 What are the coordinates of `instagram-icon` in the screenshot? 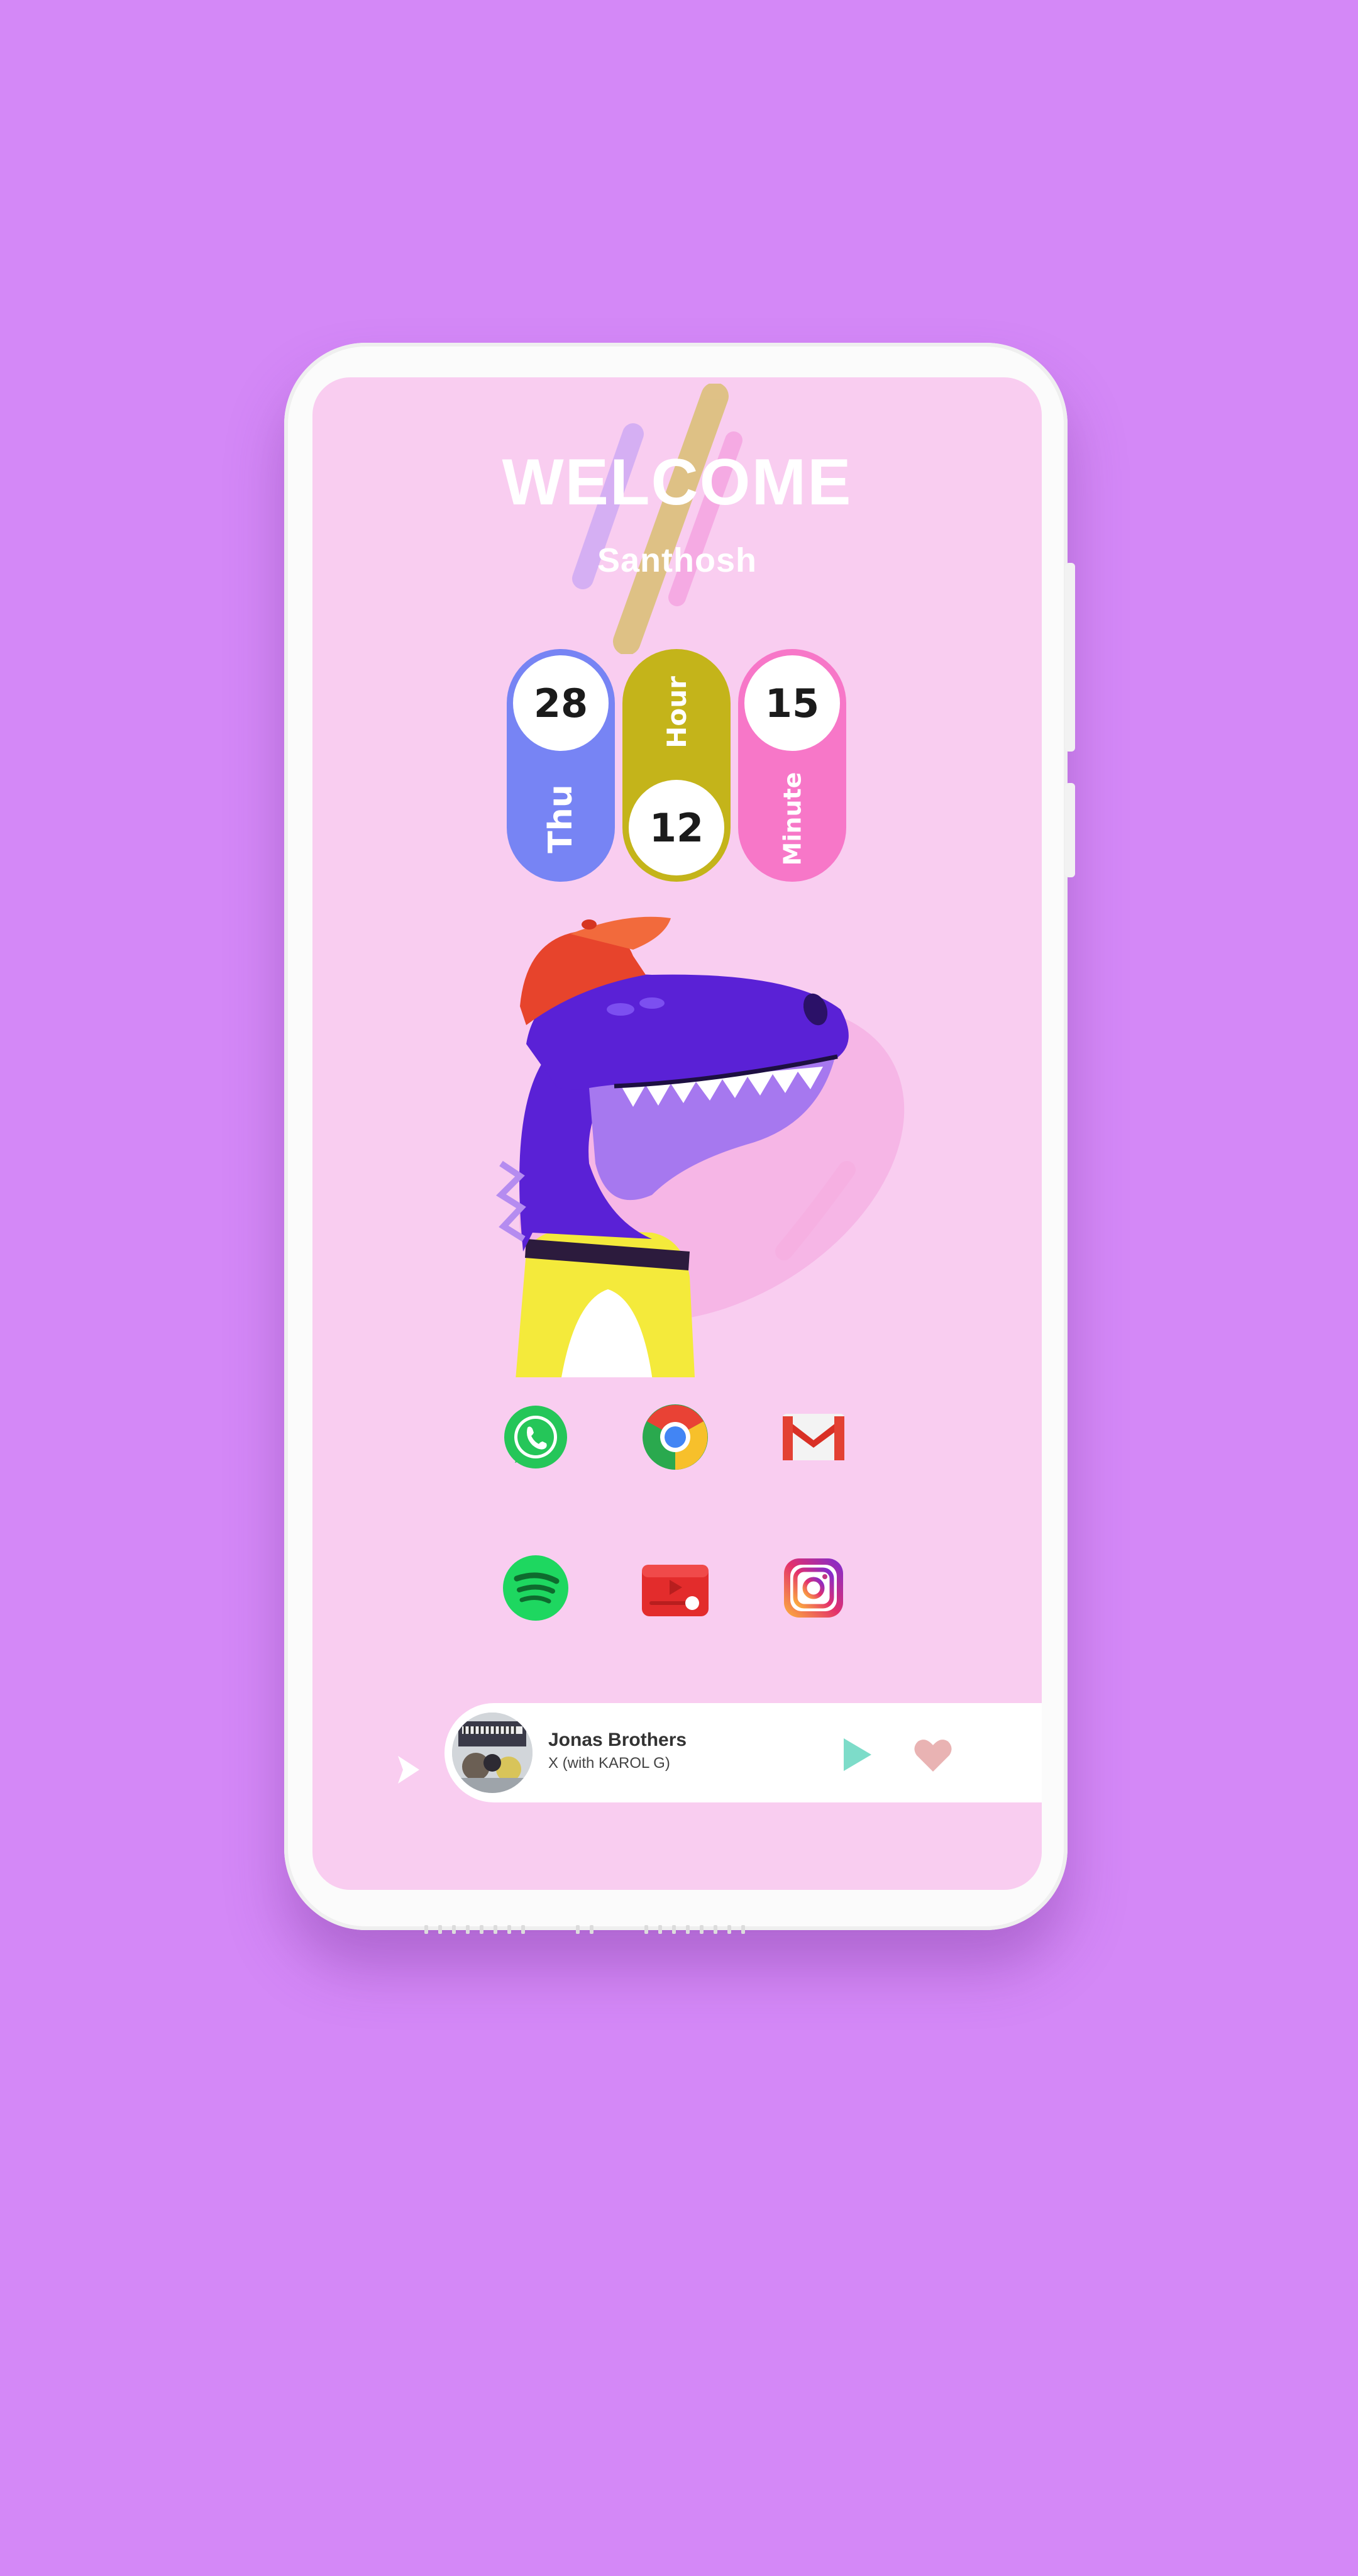 It's located at (813, 1588).